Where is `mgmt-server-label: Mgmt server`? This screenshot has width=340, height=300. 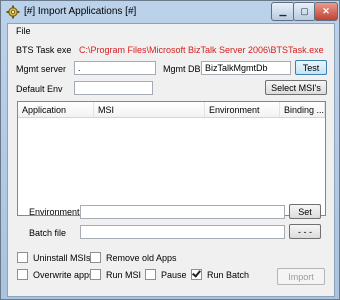 mgmt-server-label: Mgmt server is located at coordinates (41, 69).